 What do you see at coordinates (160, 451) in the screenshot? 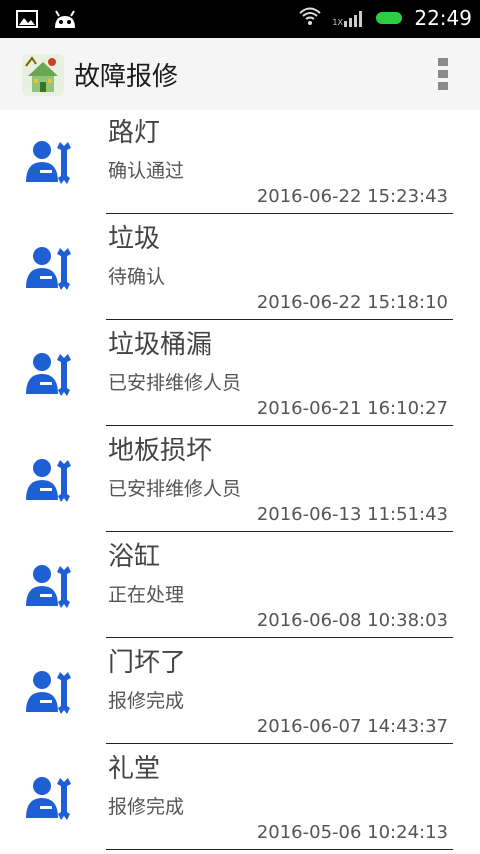
I see `item-title: 地板损坏` at bounding box center [160, 451].